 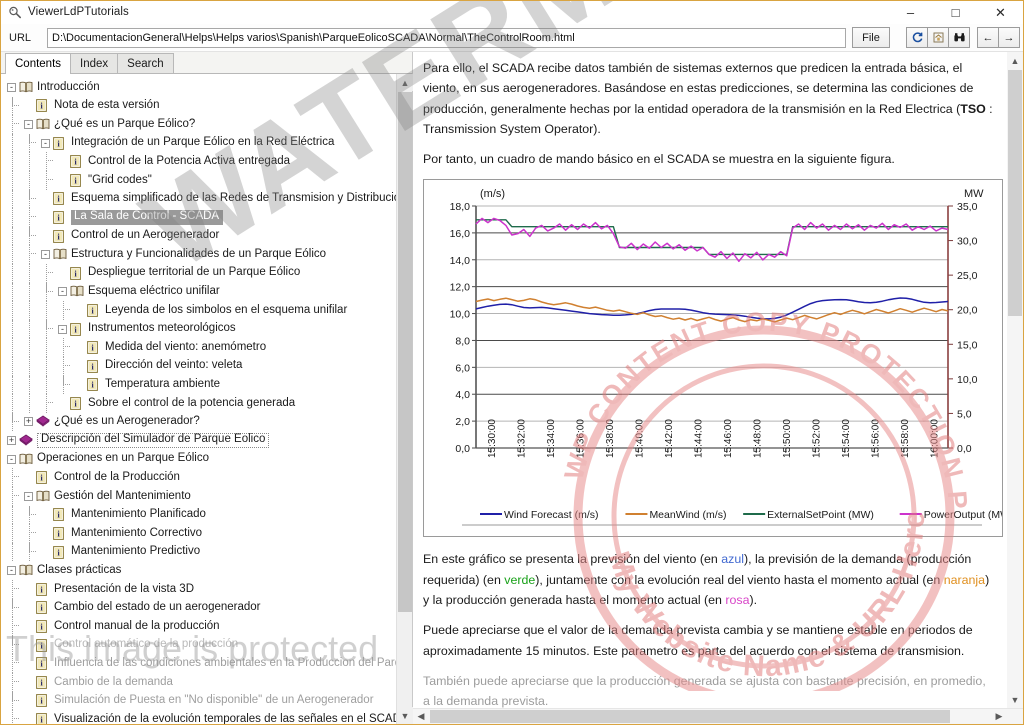 What do you see at coordinates (198, 496) in the screenshot?
I see `tree-item: - Gestión del Mantenimiento` at bounding box center [198, 496].